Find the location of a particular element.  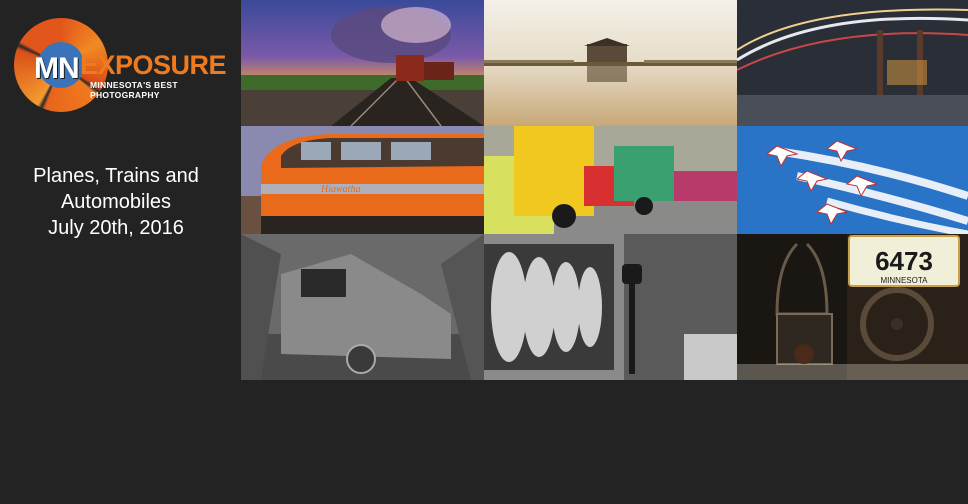

logo-mn-text: MN is located at coordinates (57, 68).